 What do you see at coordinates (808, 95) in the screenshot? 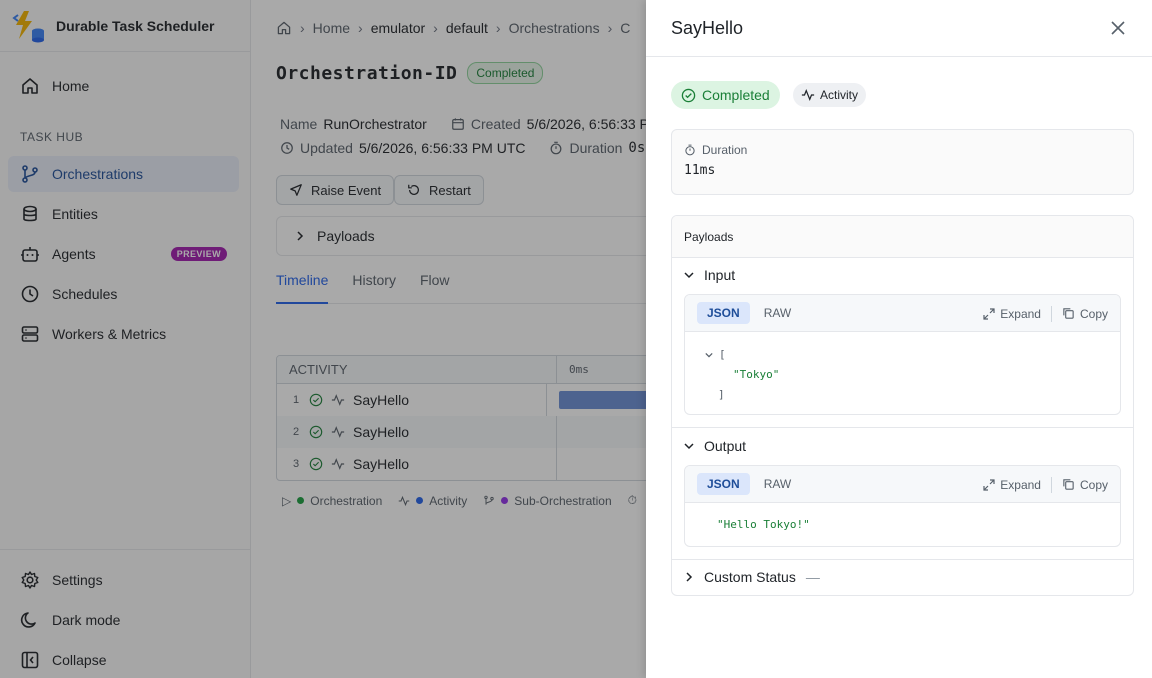
I see `activity-icon` at bounding box center [808, 95].